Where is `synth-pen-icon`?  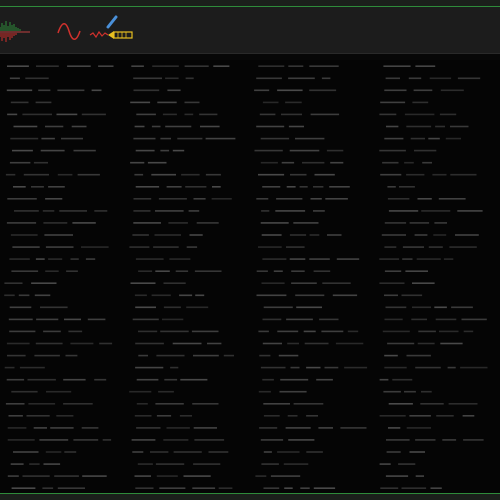 synth-pen-icon is located at coordinates (111, 27).